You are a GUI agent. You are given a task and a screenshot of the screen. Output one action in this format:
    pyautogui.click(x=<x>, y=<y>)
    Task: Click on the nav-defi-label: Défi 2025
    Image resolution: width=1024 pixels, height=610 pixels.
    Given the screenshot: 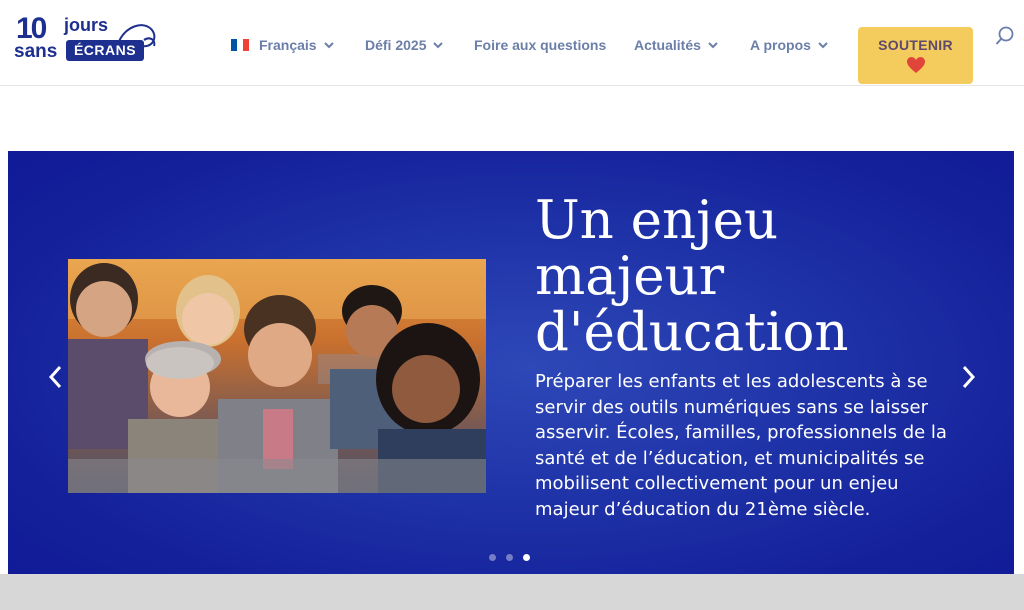 What is the action you would take?
    pyautogui.click(x=396, y=45)
    